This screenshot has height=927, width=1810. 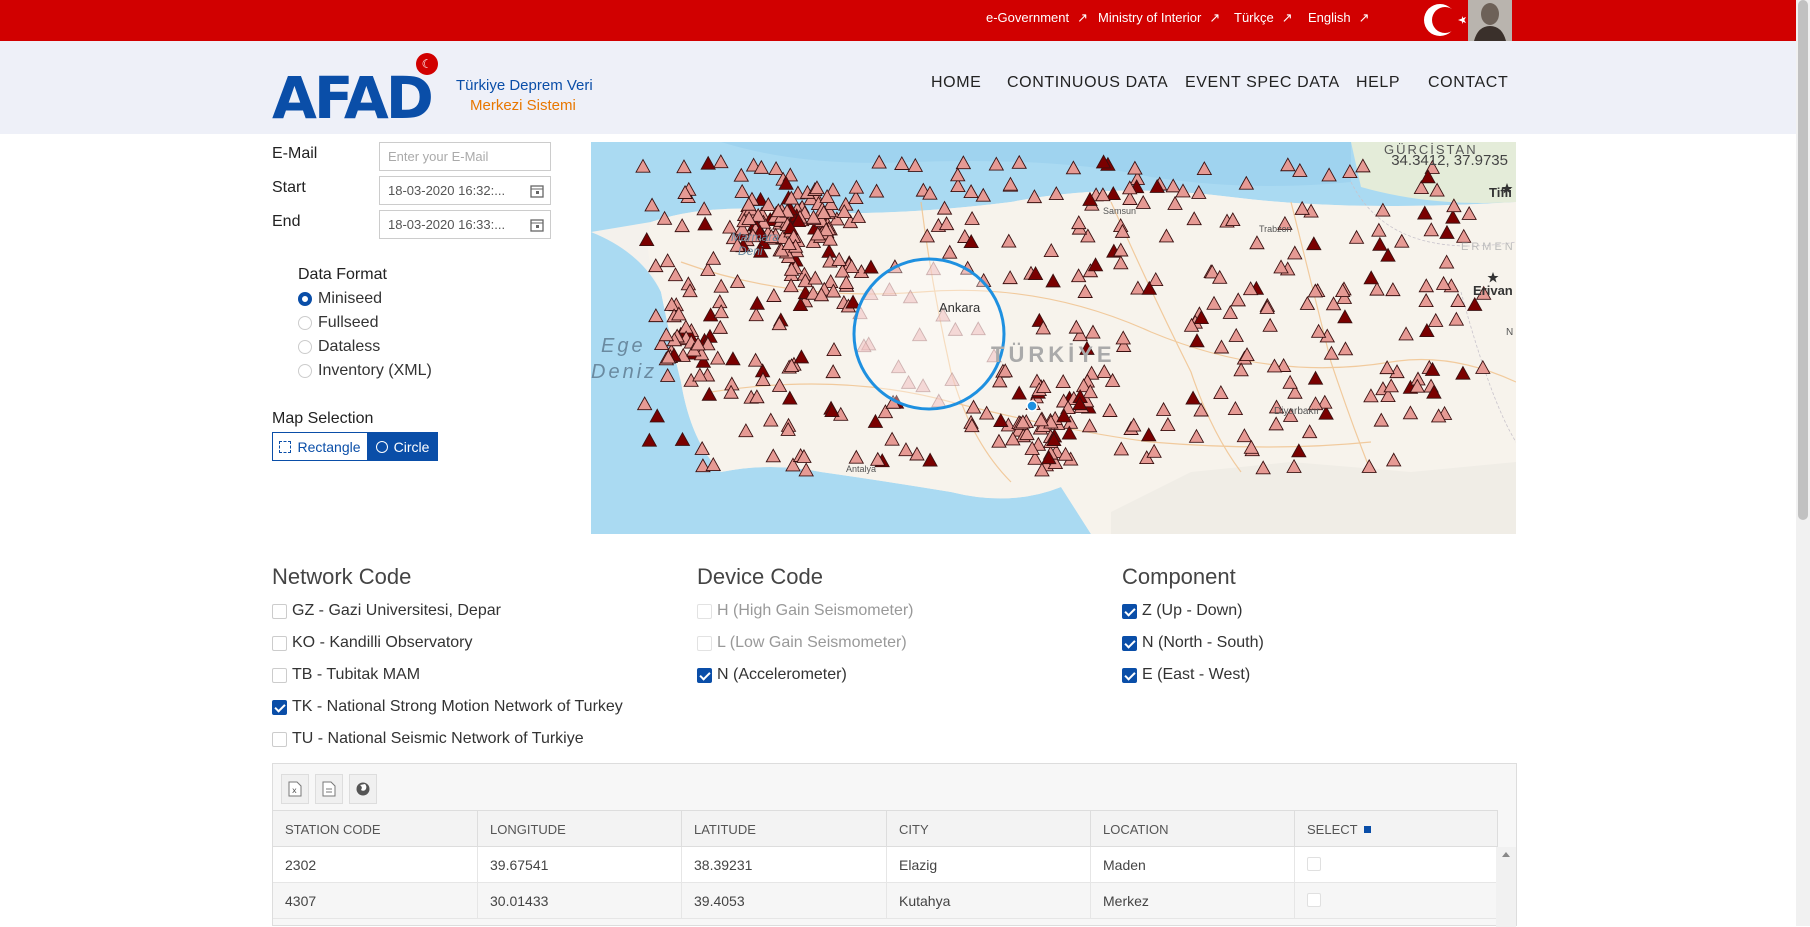 What do you see at coordinates (372, 643) in the screenshot?
I see `network-checkbox-ko: KO - Kandilli Observatory` at bounding box center [372, 643].